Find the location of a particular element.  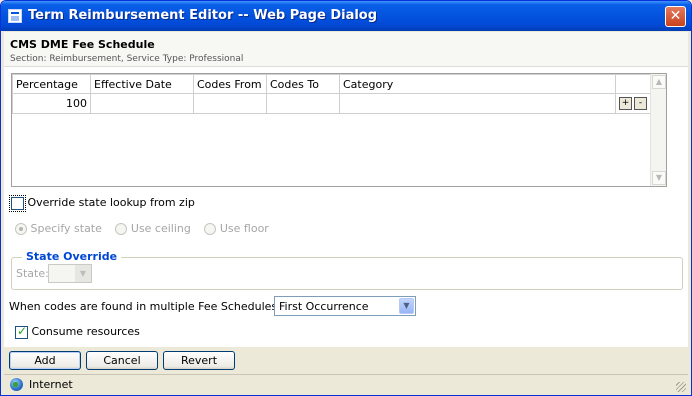

dialog-icon is located at coordinates (15, 16).